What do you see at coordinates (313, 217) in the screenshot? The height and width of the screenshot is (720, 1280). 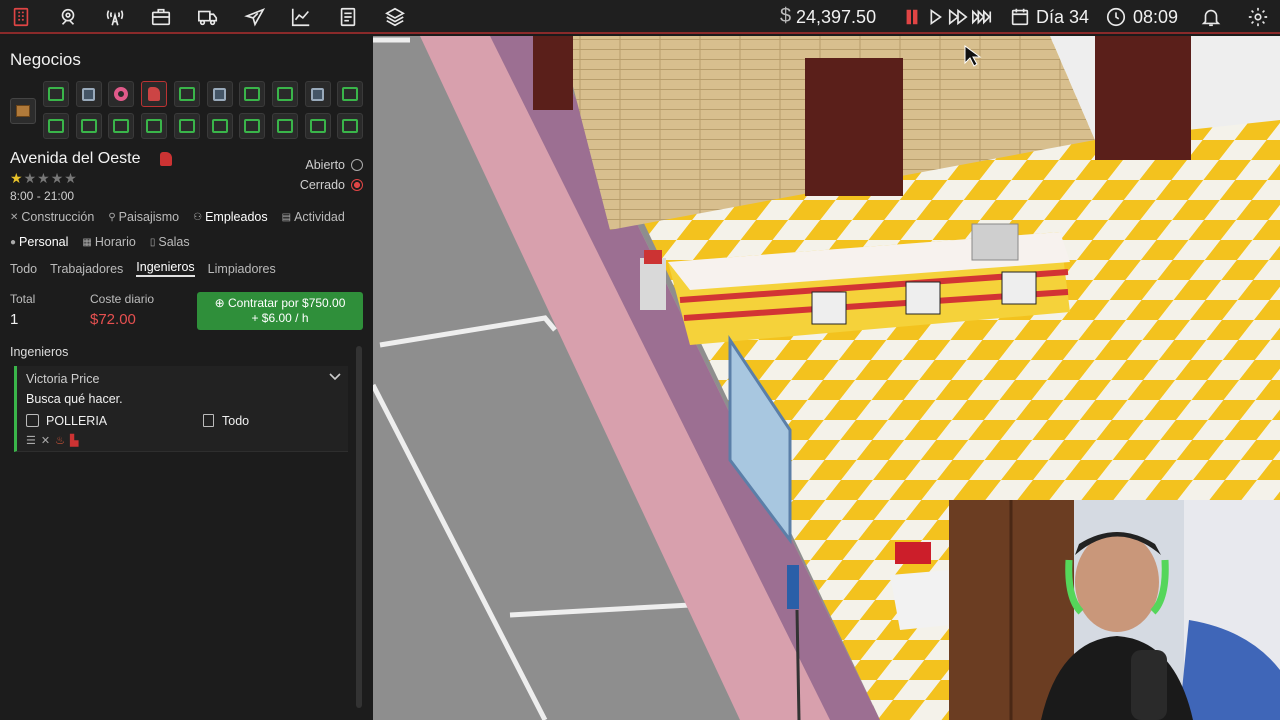 I see `tab-actividad: ▤ Actividad` at bounding box center [313, 217].